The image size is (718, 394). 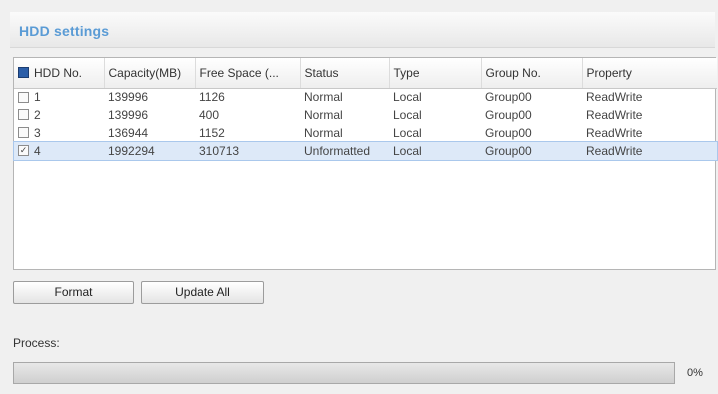 I want to click on column-header-status: Status, so click(x=345, y=73).